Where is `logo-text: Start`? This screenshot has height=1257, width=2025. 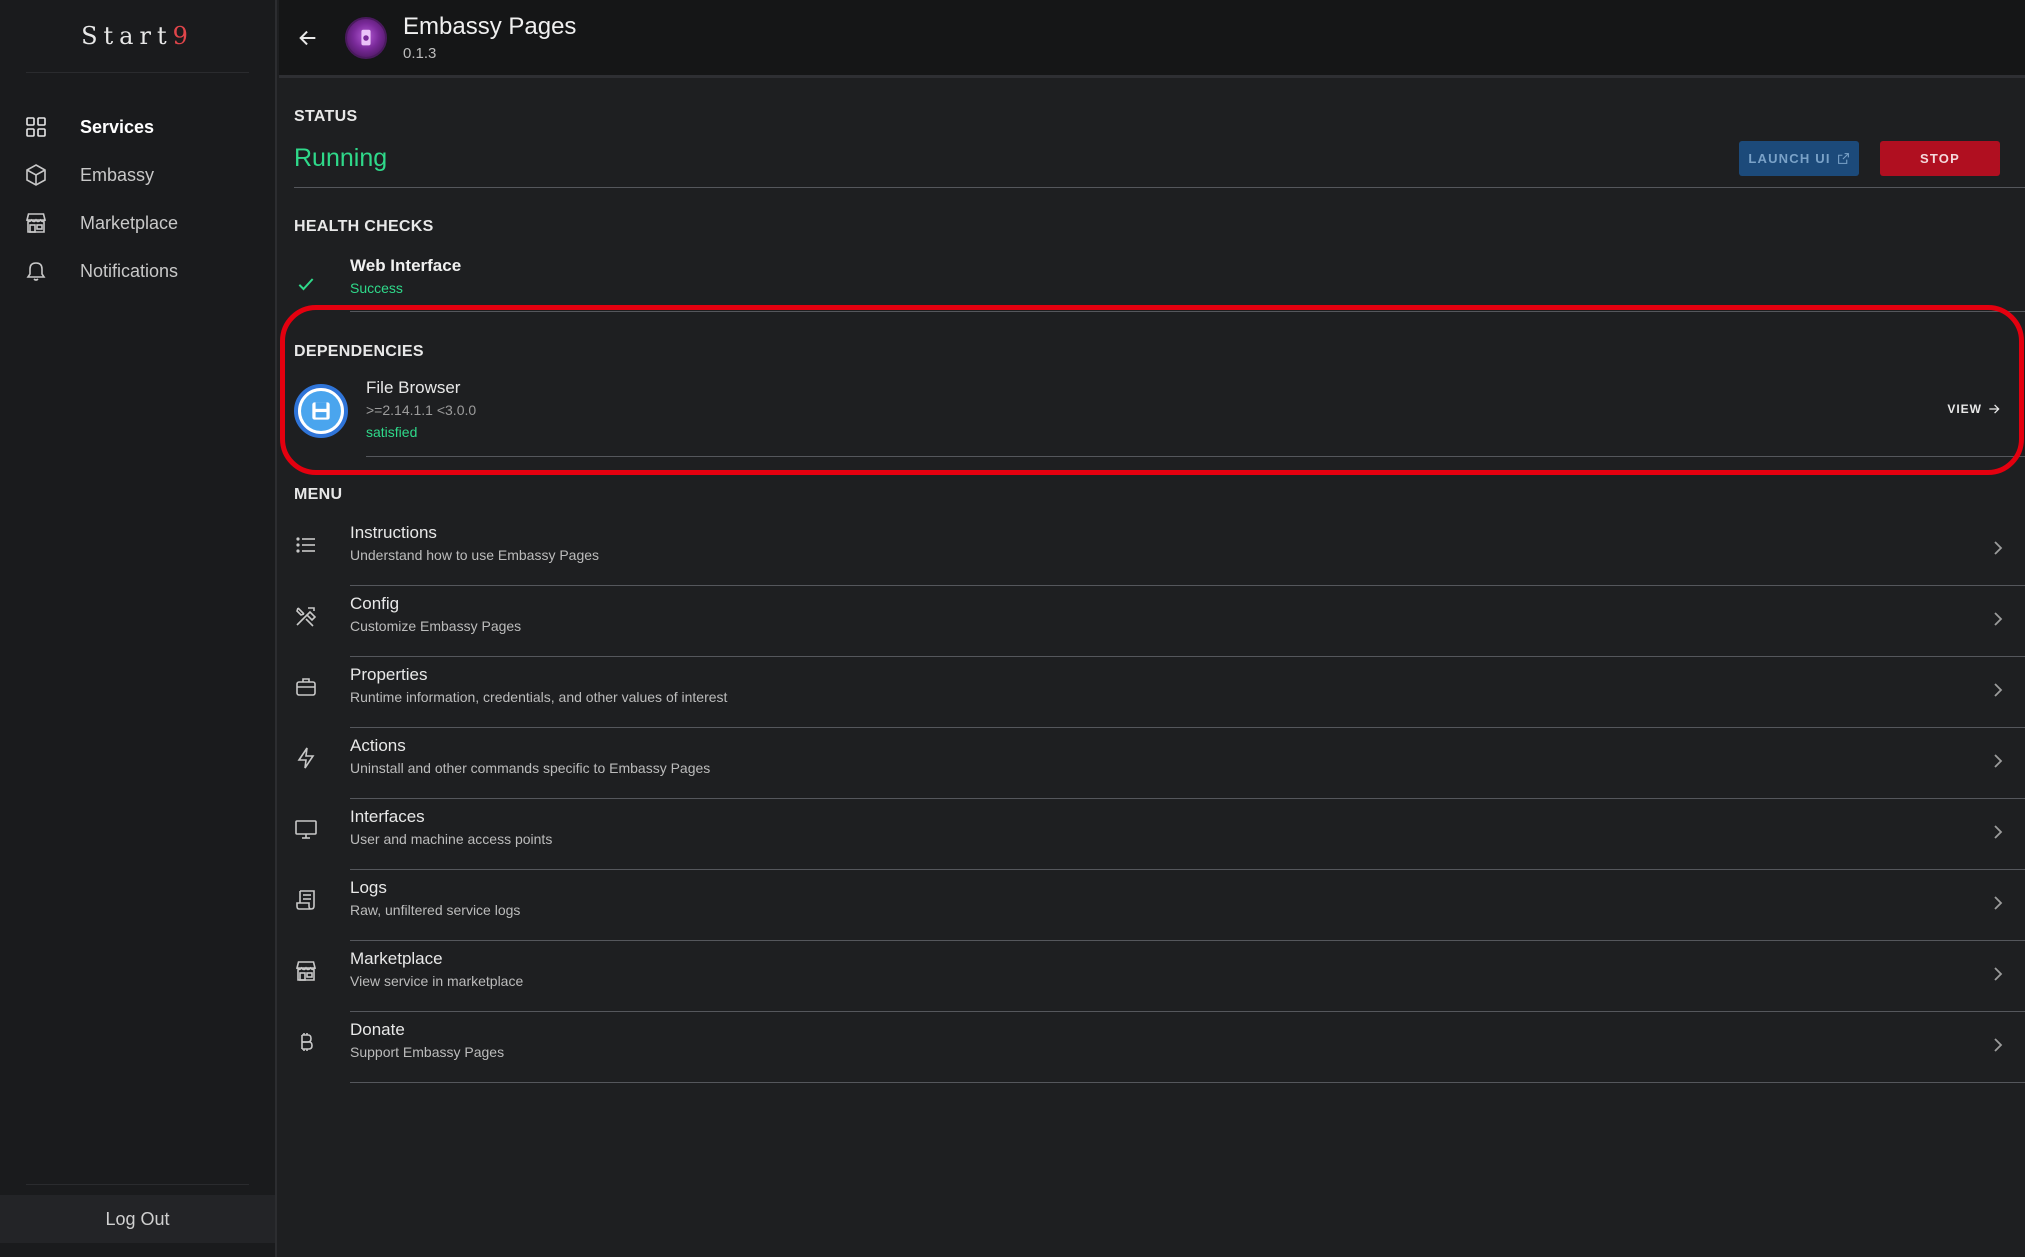
logo-text: Start is located at coordinates (127, 36).